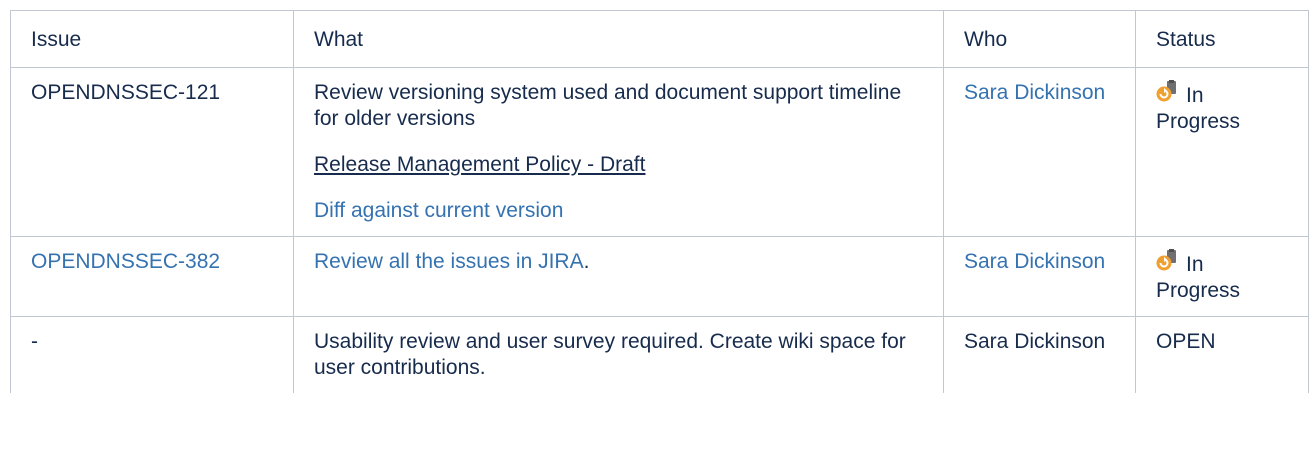 Image resolution: width=1316 pixels, height=457 pixels. Describe the element at coordinates (1035, 341) in the screenshot. I see `assignee-name: Sara Dickinson` at that location.